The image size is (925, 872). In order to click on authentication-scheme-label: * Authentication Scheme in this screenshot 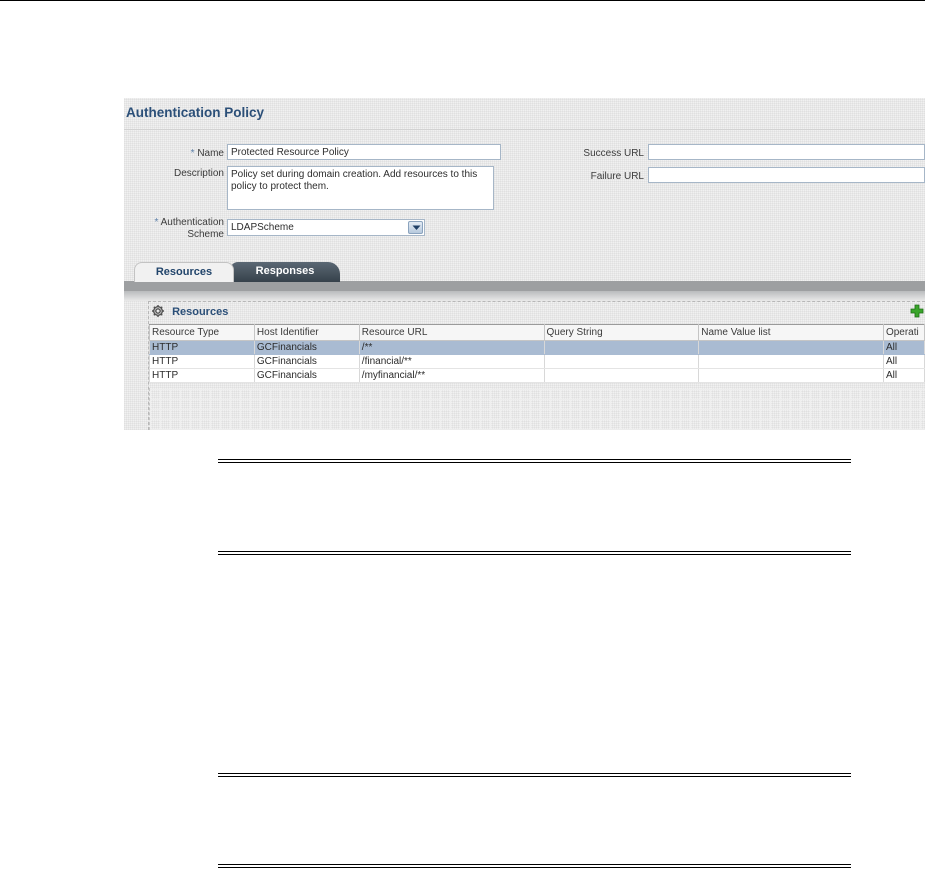, I will do `click(189, 228)`.